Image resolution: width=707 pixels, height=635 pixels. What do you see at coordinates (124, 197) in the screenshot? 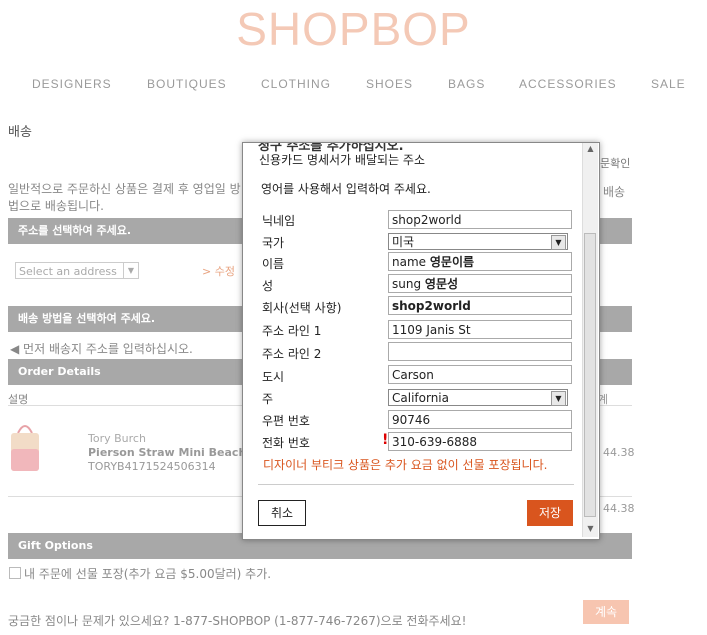
I see `shipping-info-text: 일반적으로 주문하신 상품은 결제 후 영업일 방법으로 배송됩니다.` at bounding box center [124, 197].